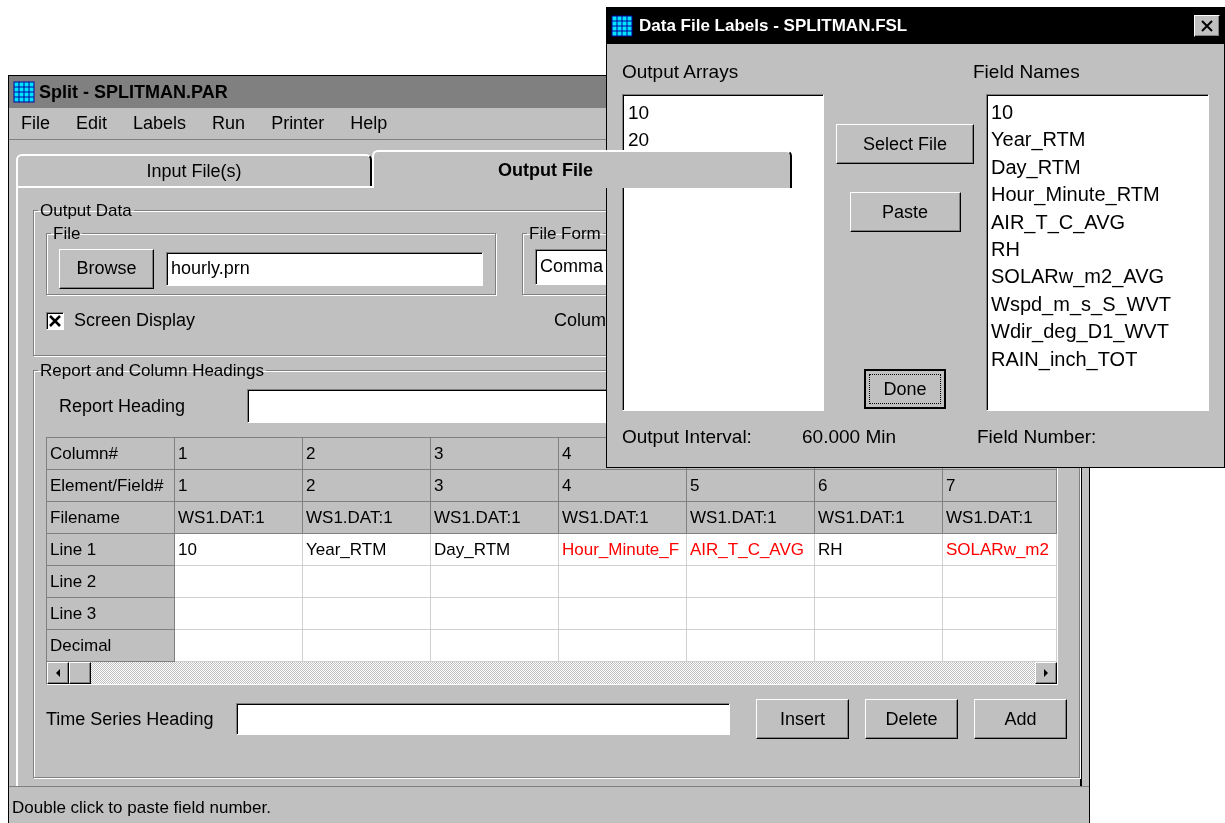 The width and height of the screenshot is (1225, 823). I want to click on left-triangle-icon, so click(58, 673).